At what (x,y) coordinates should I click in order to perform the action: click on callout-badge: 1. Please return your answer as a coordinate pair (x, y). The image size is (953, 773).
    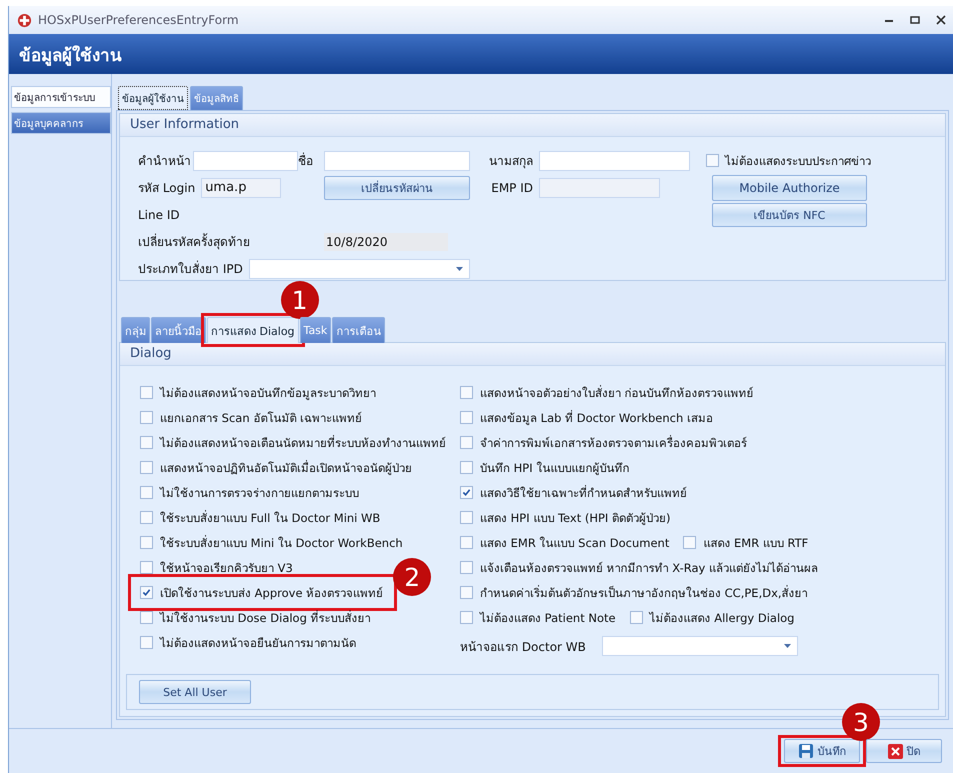
    Looking at the image, I should click on (299, 300).